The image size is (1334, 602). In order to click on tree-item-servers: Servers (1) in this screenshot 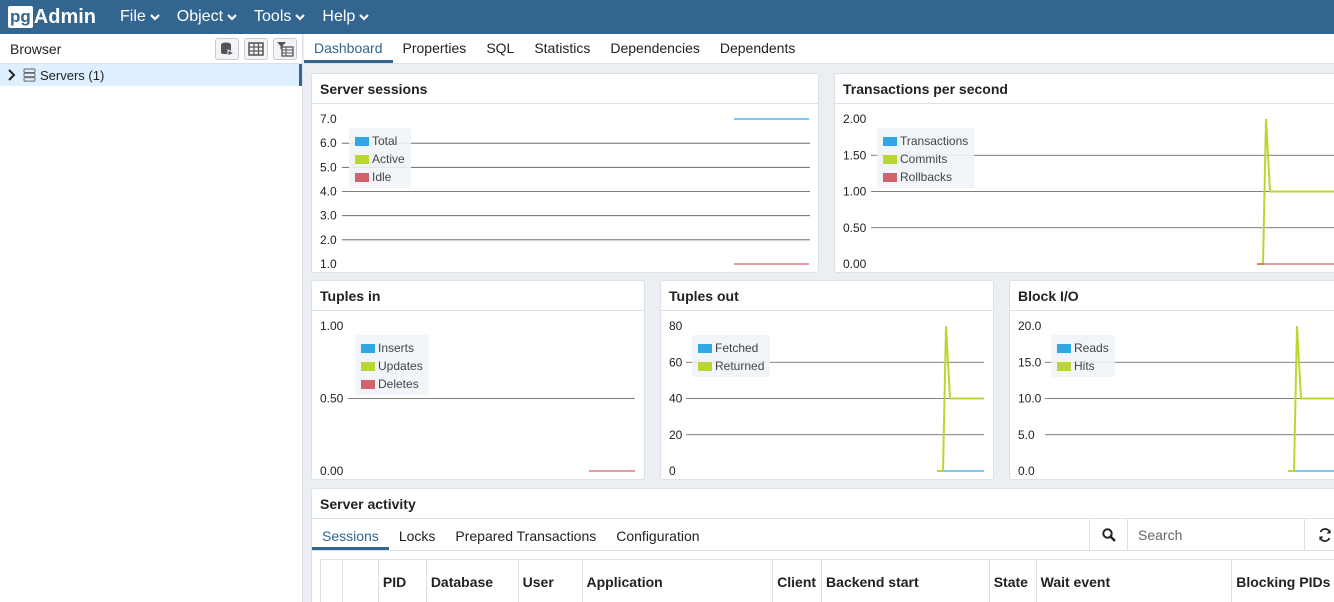, I will do `click(151, 75)`.